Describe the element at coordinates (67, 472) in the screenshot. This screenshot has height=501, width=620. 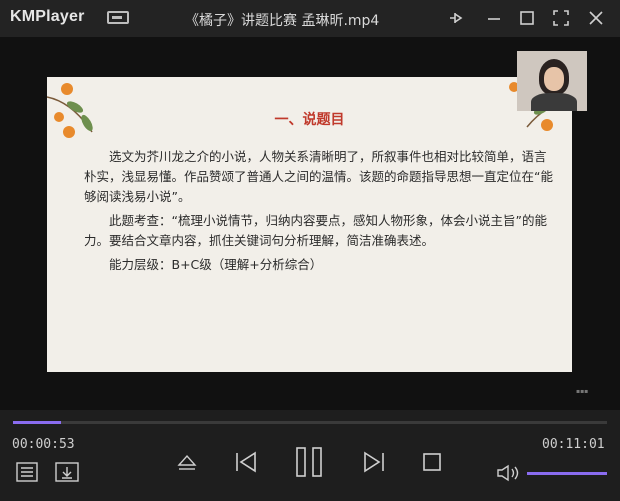
I see `capture-icon` at that location.